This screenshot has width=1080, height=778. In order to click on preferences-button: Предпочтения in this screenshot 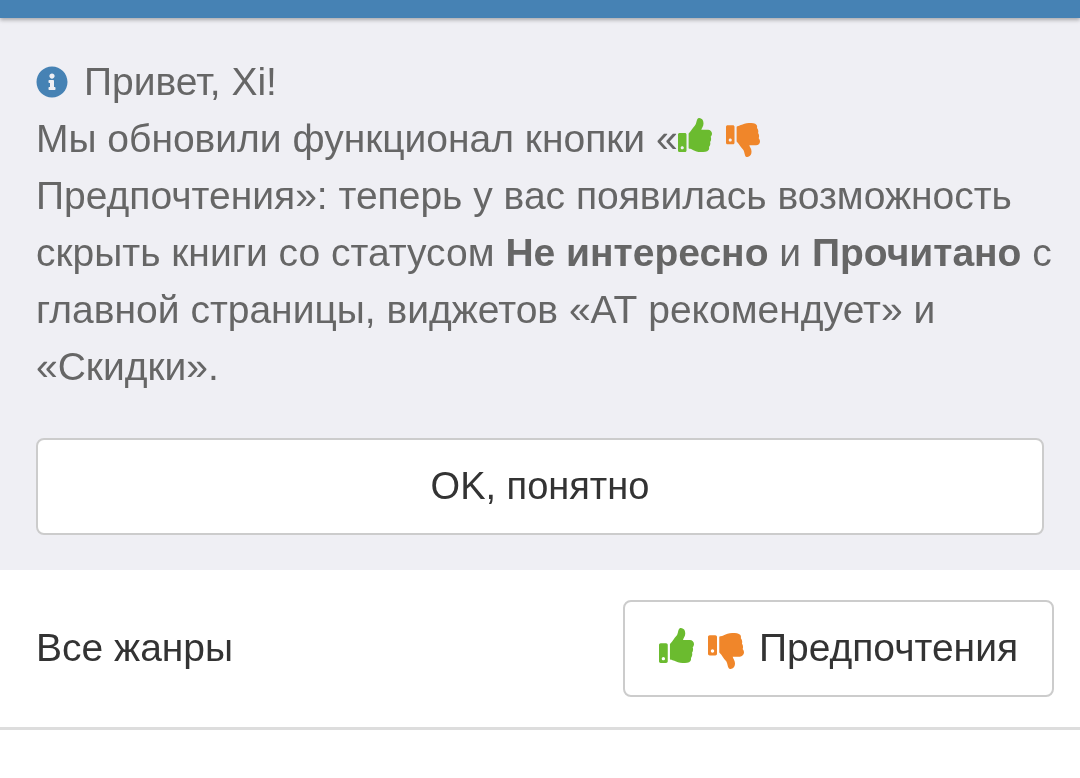, I will do `click(838, 648)`.